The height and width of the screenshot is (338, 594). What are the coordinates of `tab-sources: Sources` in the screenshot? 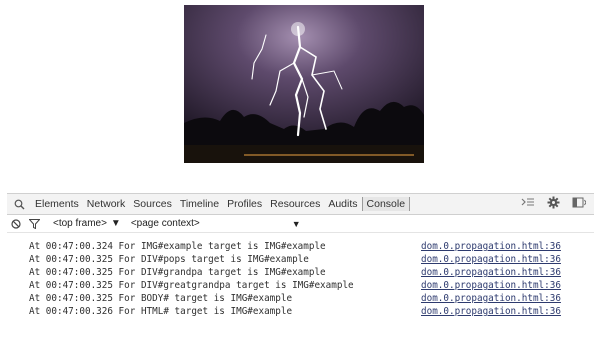 It's located at (152, 204).